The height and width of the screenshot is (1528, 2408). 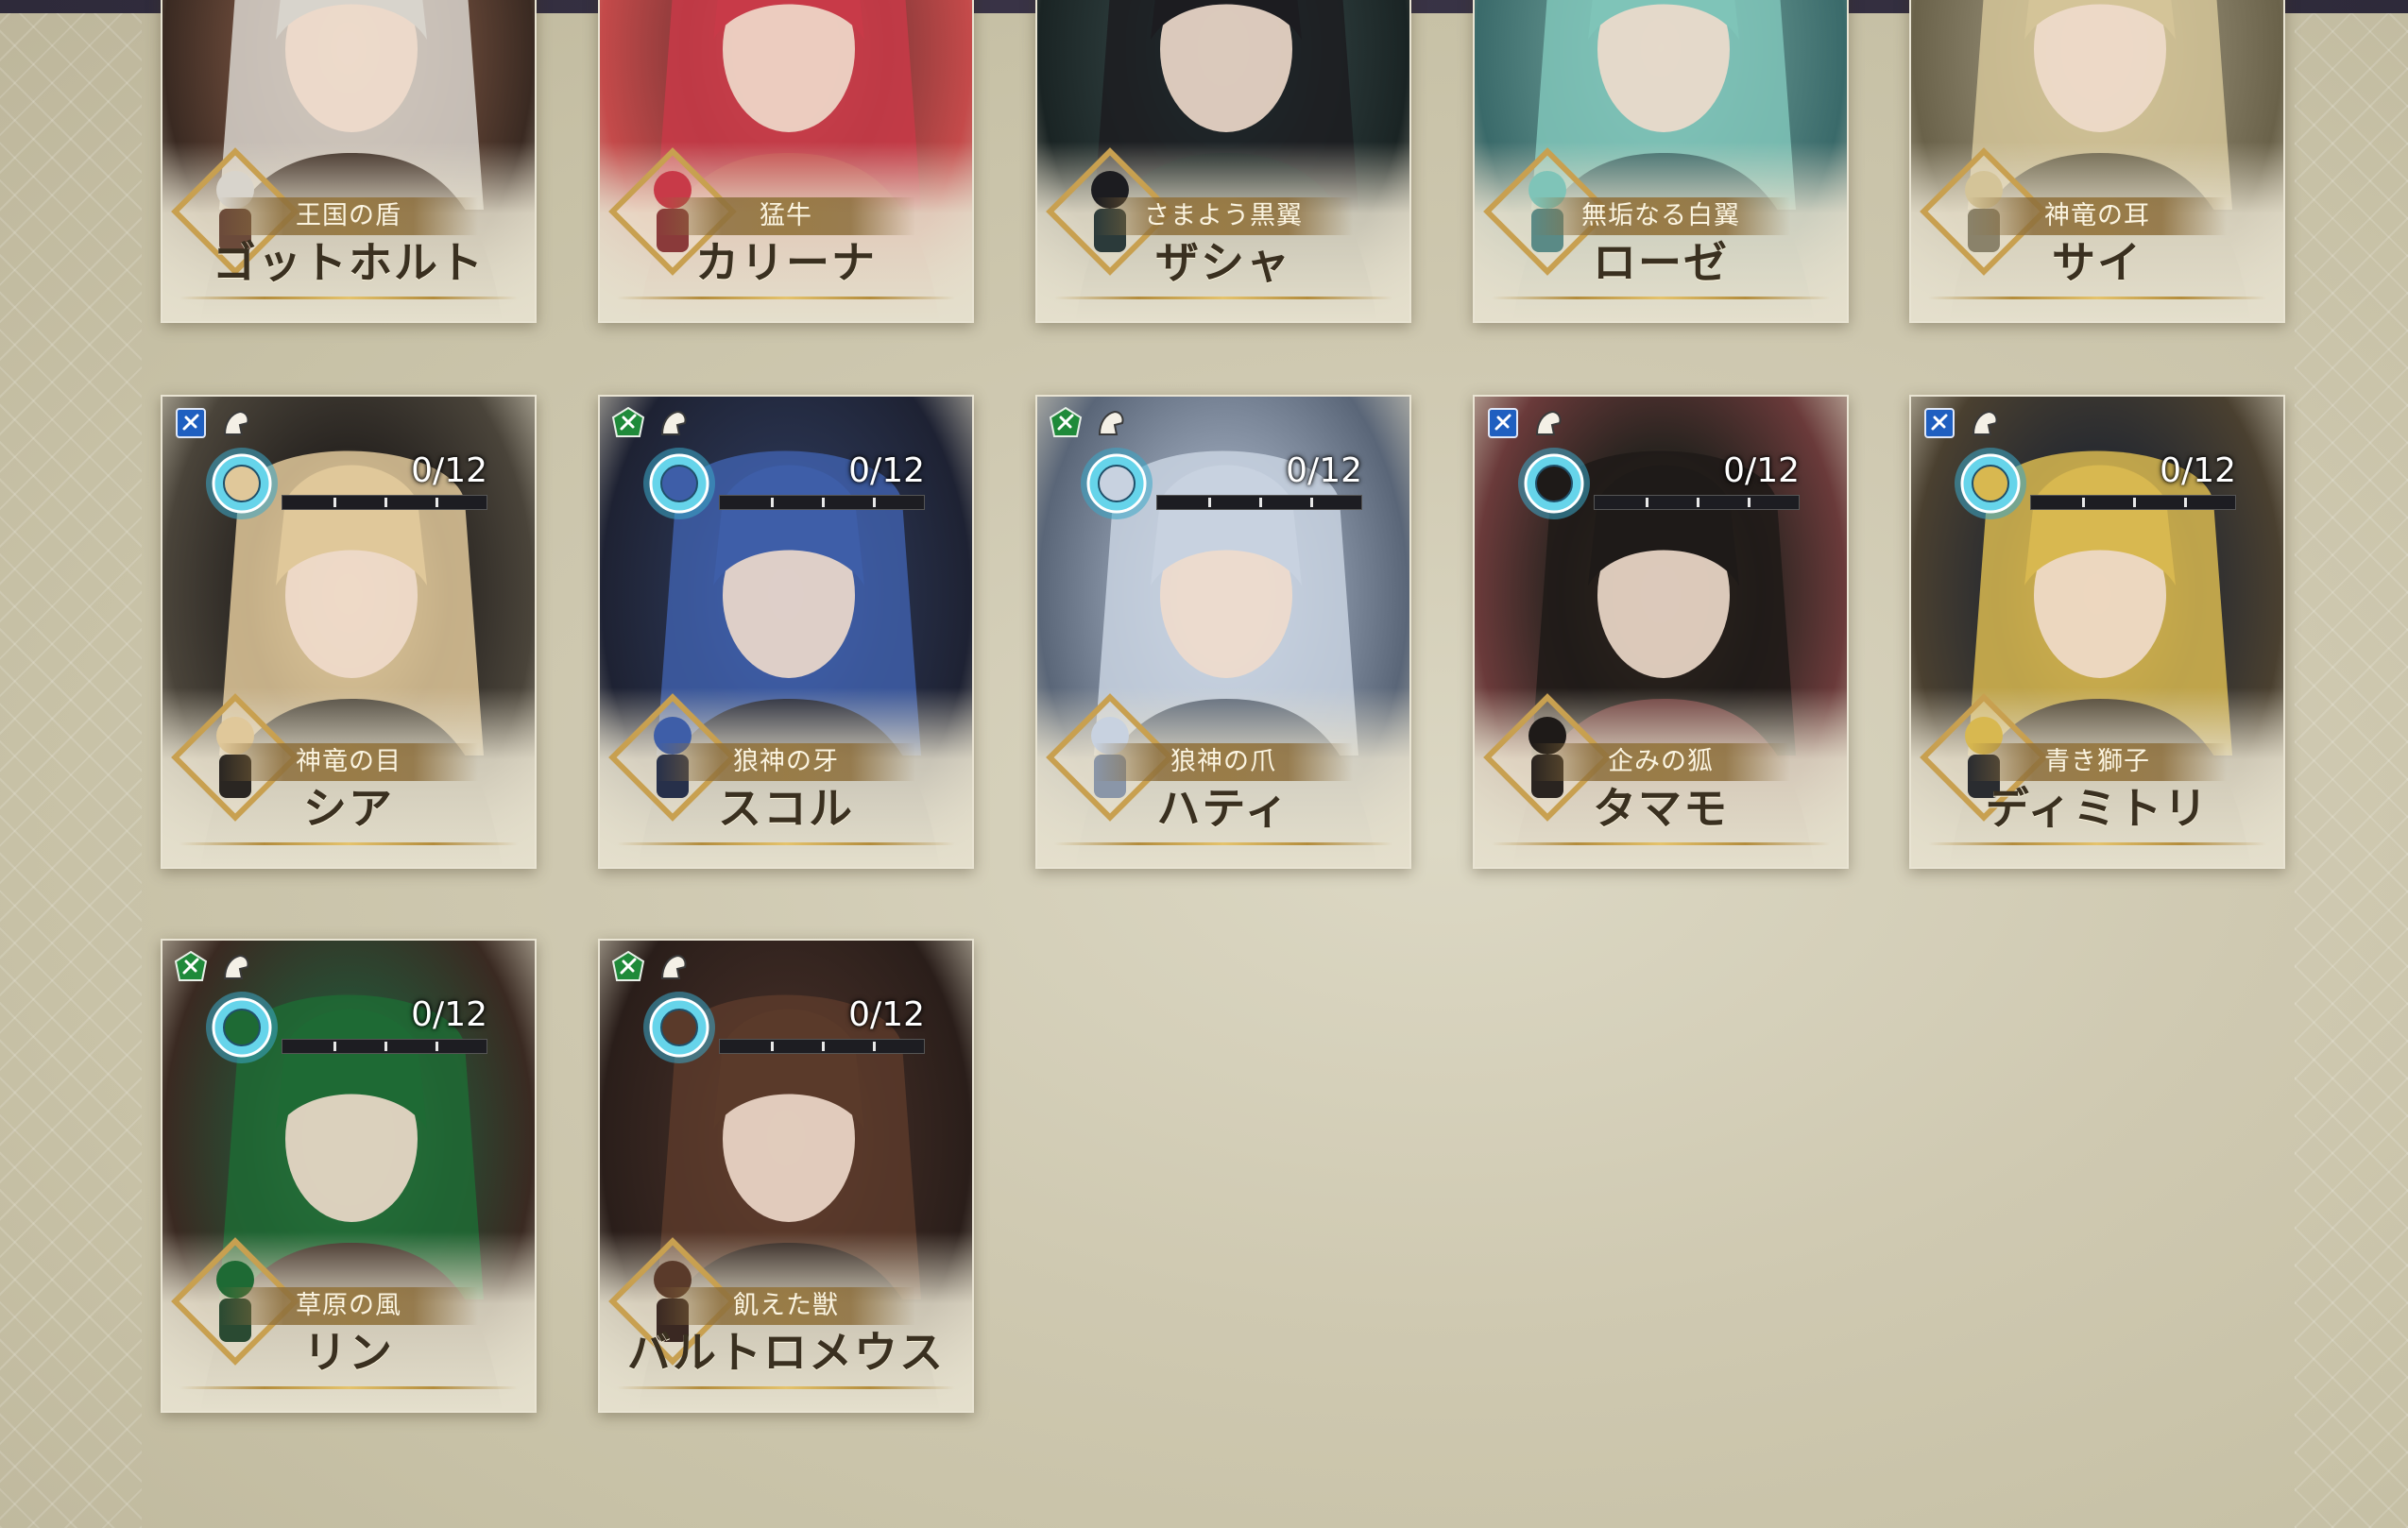 I want to click on wing-icon, so click(x=236, y=422).